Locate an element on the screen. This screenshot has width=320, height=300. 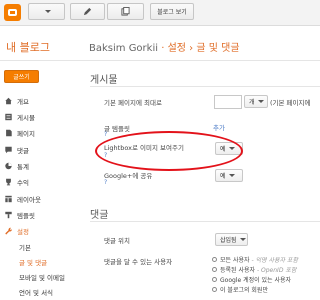
sidebar-item-earnings: 수익 is located at coordinates (16, 182).